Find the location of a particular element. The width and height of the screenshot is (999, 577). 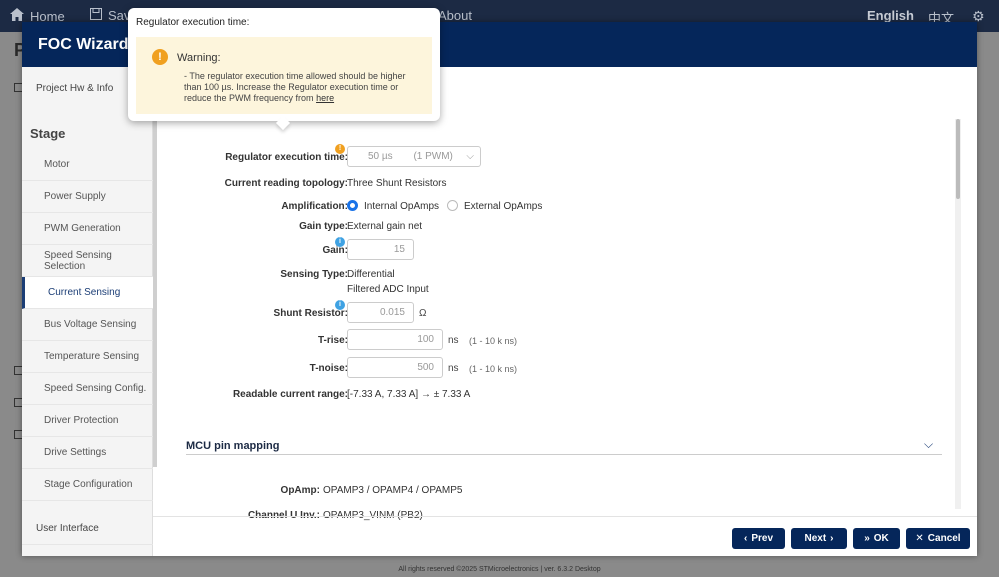

regulator-execution-time-select: 50 µs (1 PWM) ⌵ is located at coordinates (414, 156).